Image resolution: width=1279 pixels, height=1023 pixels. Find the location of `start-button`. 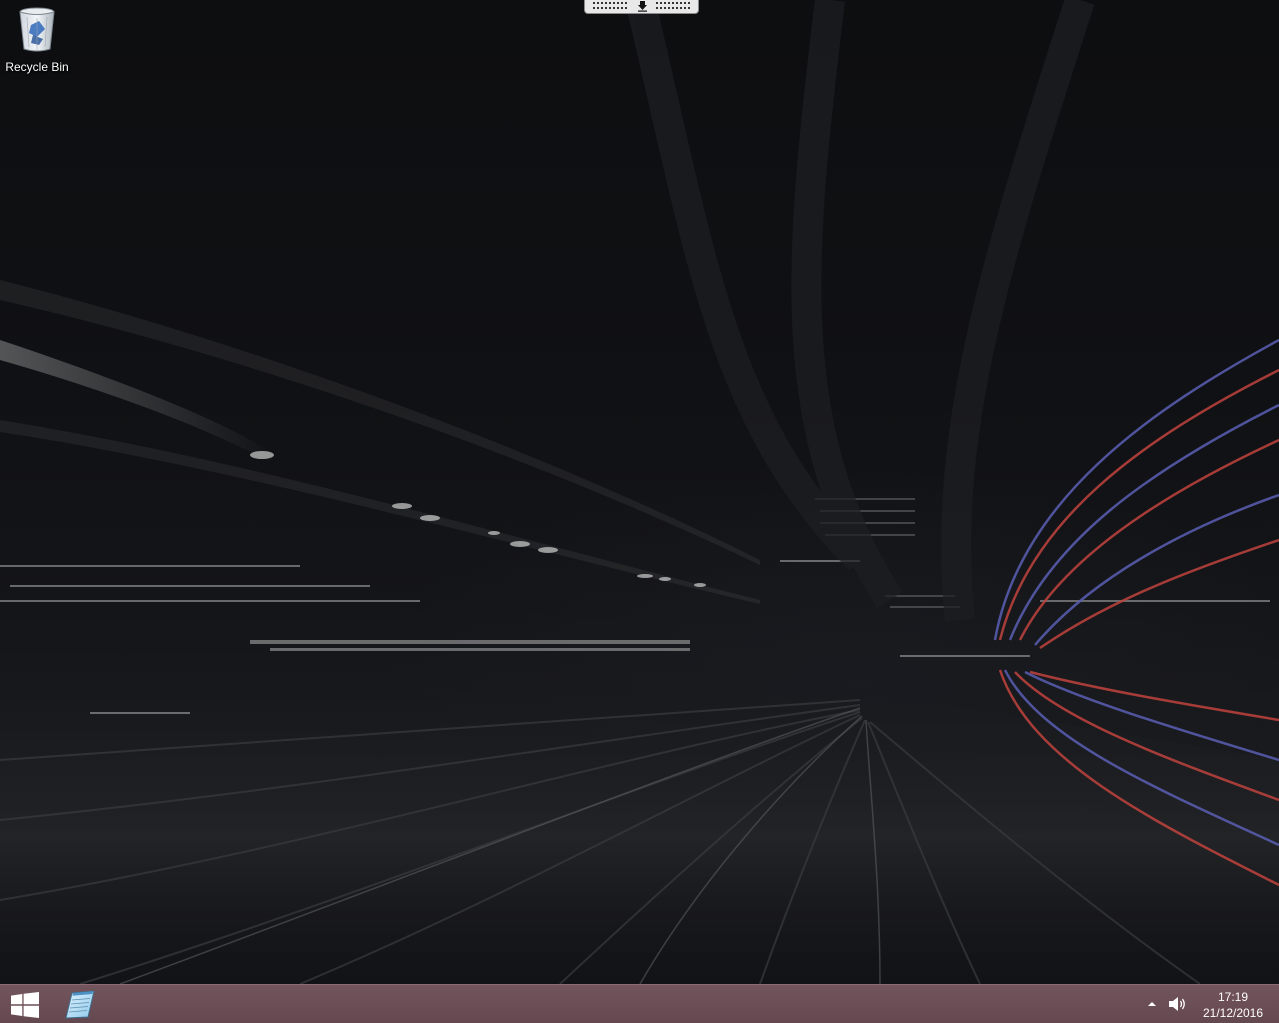

start-button is located at coordinates (25, 1004).